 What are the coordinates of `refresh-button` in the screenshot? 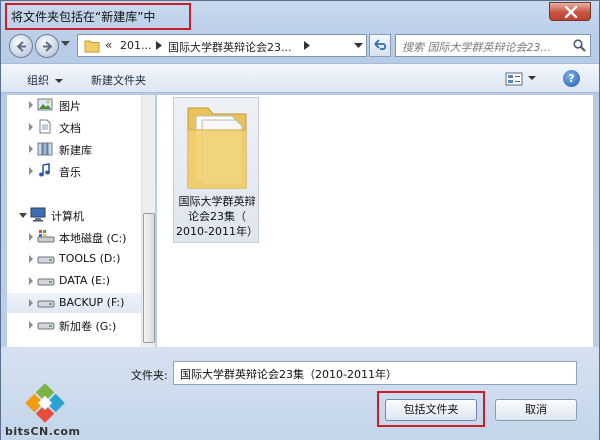 It's located at (380, 45).